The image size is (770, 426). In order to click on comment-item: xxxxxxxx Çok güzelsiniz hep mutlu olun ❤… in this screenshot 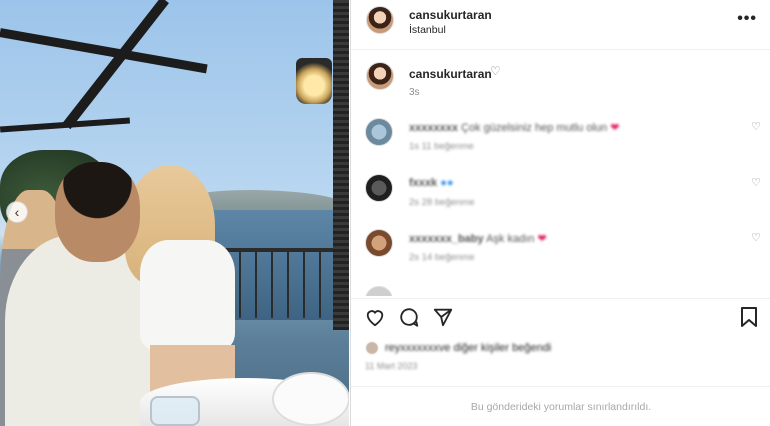, I will do `click(560, 142)`.